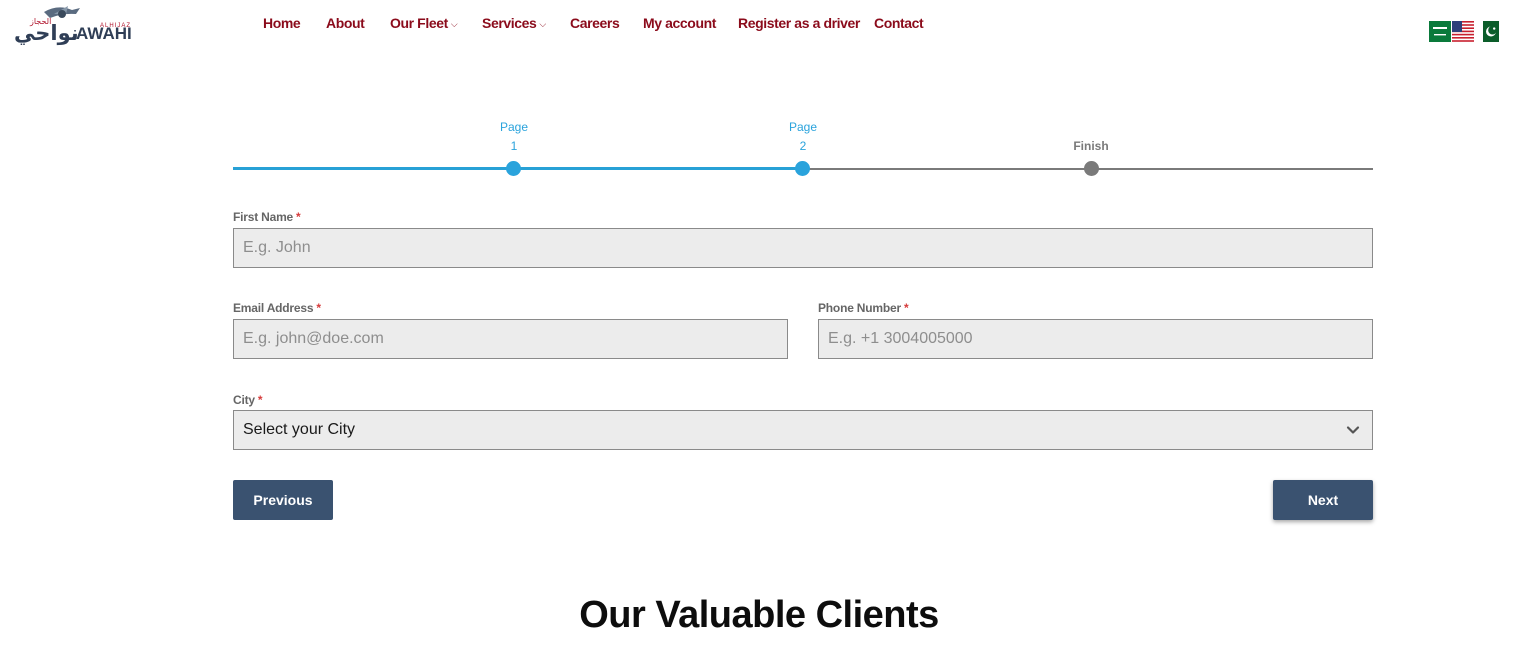 Image resolution: width=1518 pixels, height=660 pixels. I want to click on city-label-text: City, so click(244, 400).